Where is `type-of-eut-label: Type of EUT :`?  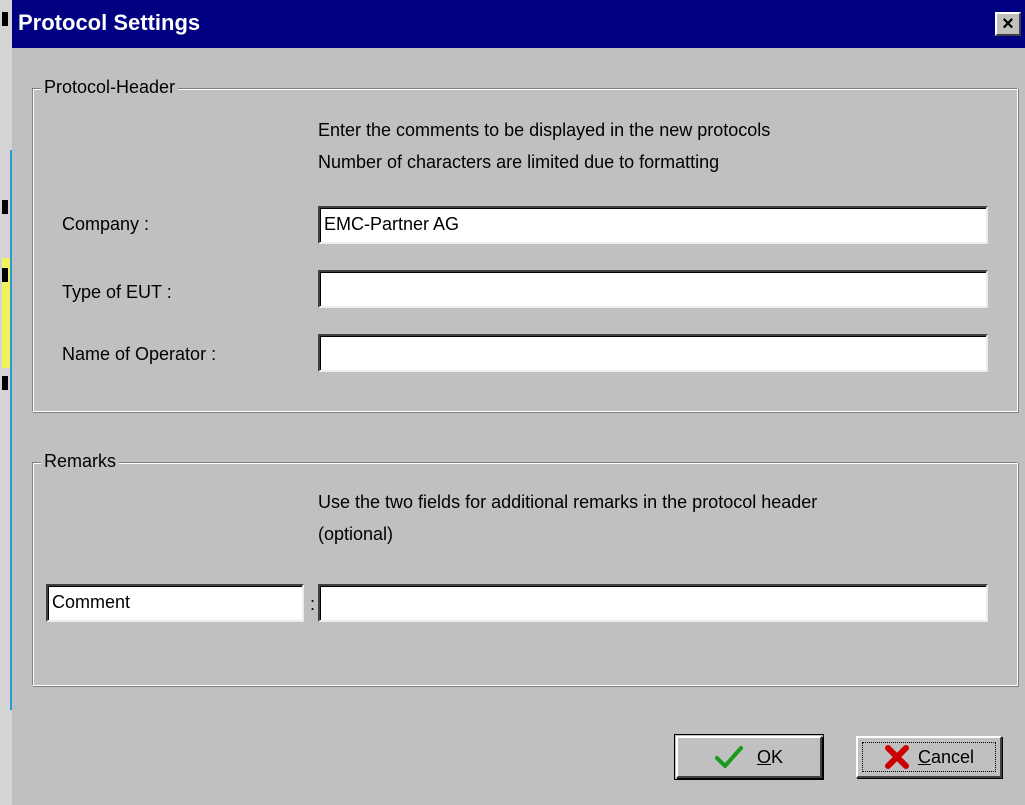 type-of-eut-label: Type of EUT : is located at coordinates (117, 292).